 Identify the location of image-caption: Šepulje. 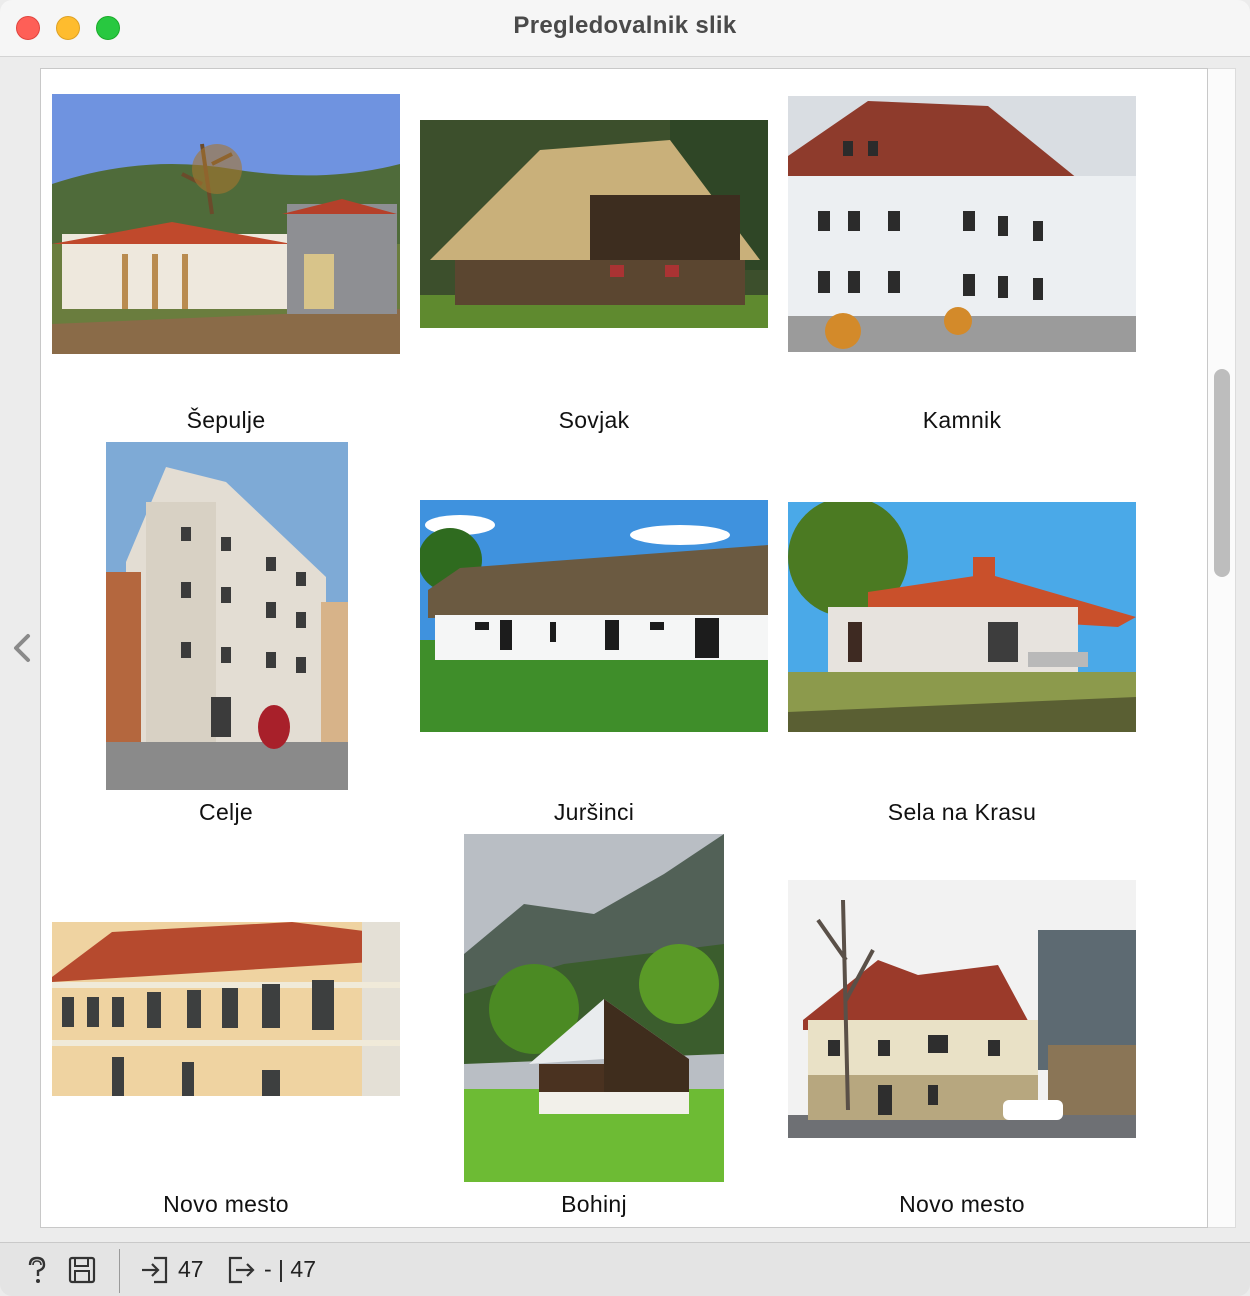
(226, 420).